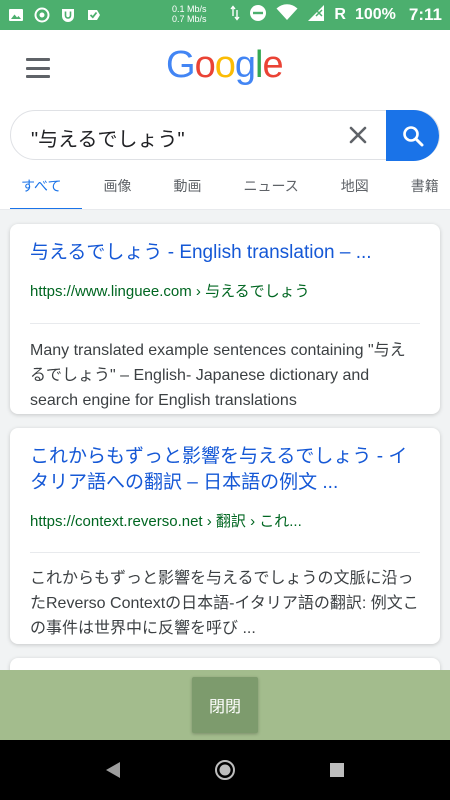  Describe the element at coordinates (41, 186) in the screenshot. I see `tab-all: すべて` at that location.